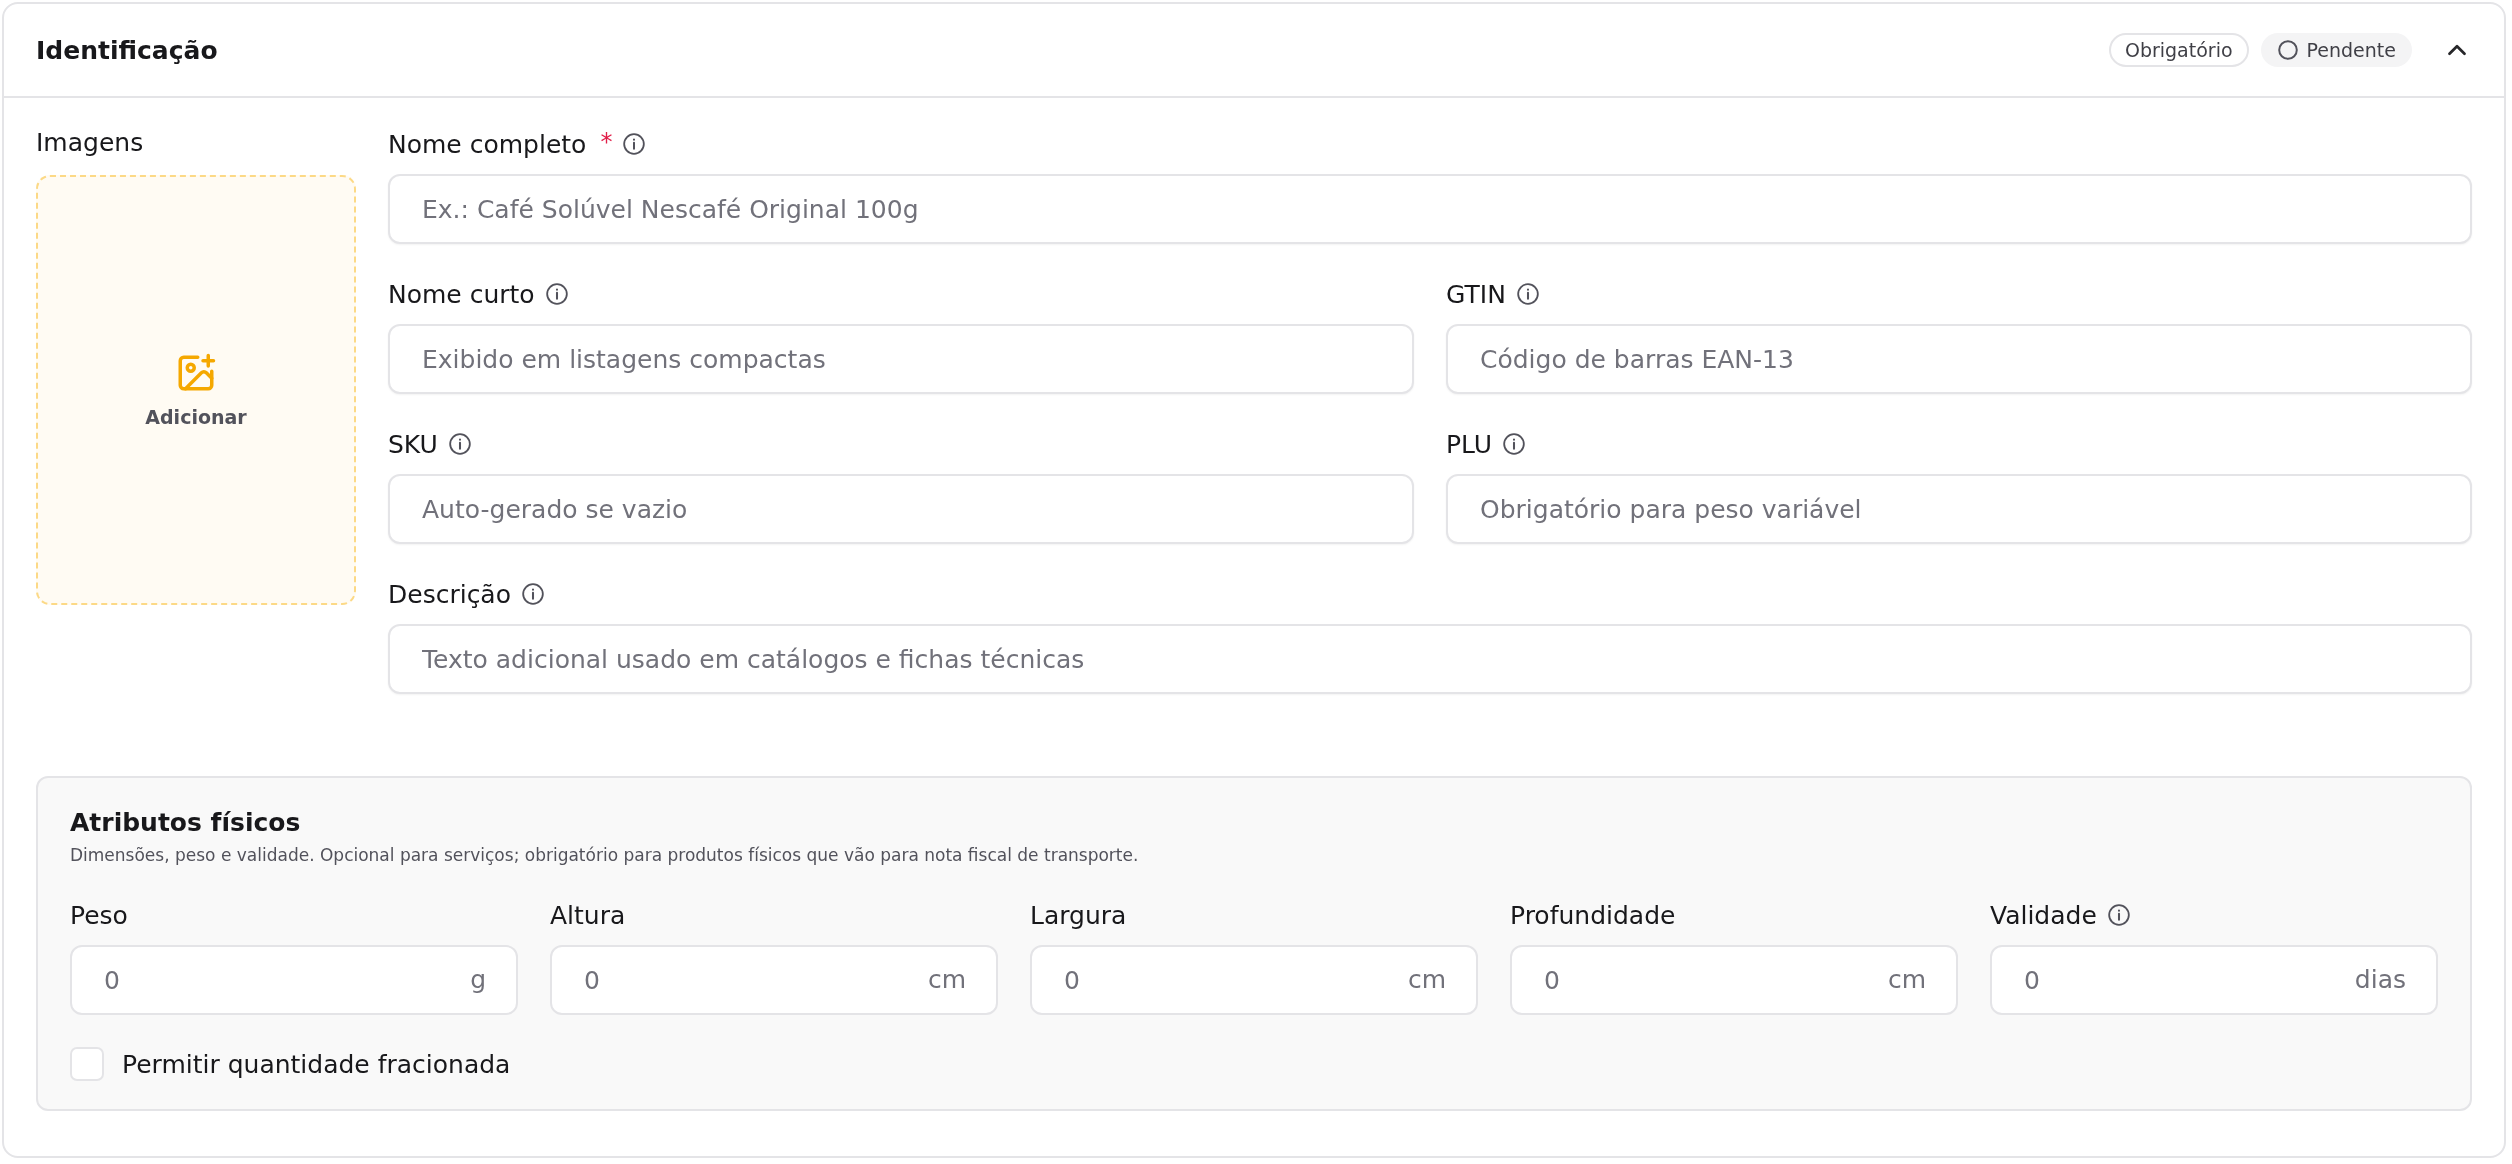 This screenshot has width=2512, height=1164. Describe the element at coordinates (1959, 359) in the screenshot. I see `text-field: Código de barras EAN-13` at that location.